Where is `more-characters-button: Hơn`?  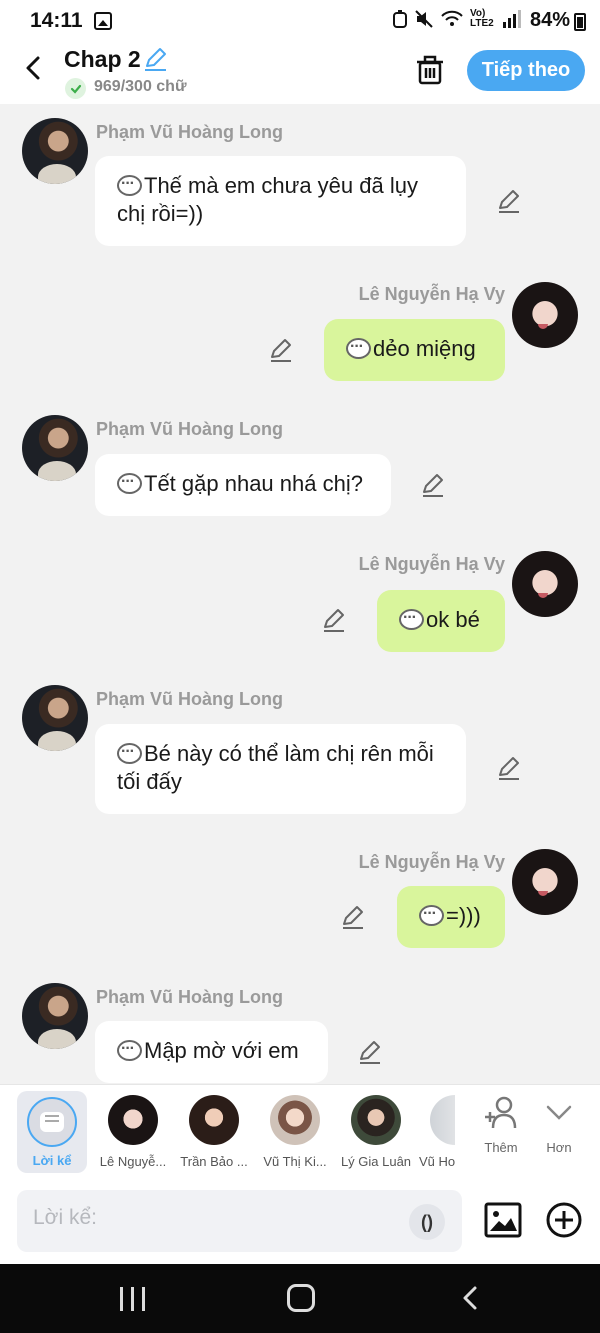 more-characters-button: Hơn is located at coordinates (559, 1125).